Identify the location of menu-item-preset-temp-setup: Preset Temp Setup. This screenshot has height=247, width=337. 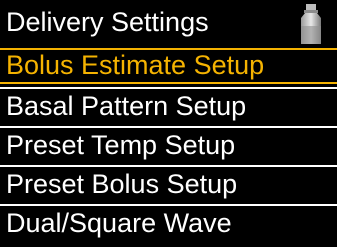
(168, 144).